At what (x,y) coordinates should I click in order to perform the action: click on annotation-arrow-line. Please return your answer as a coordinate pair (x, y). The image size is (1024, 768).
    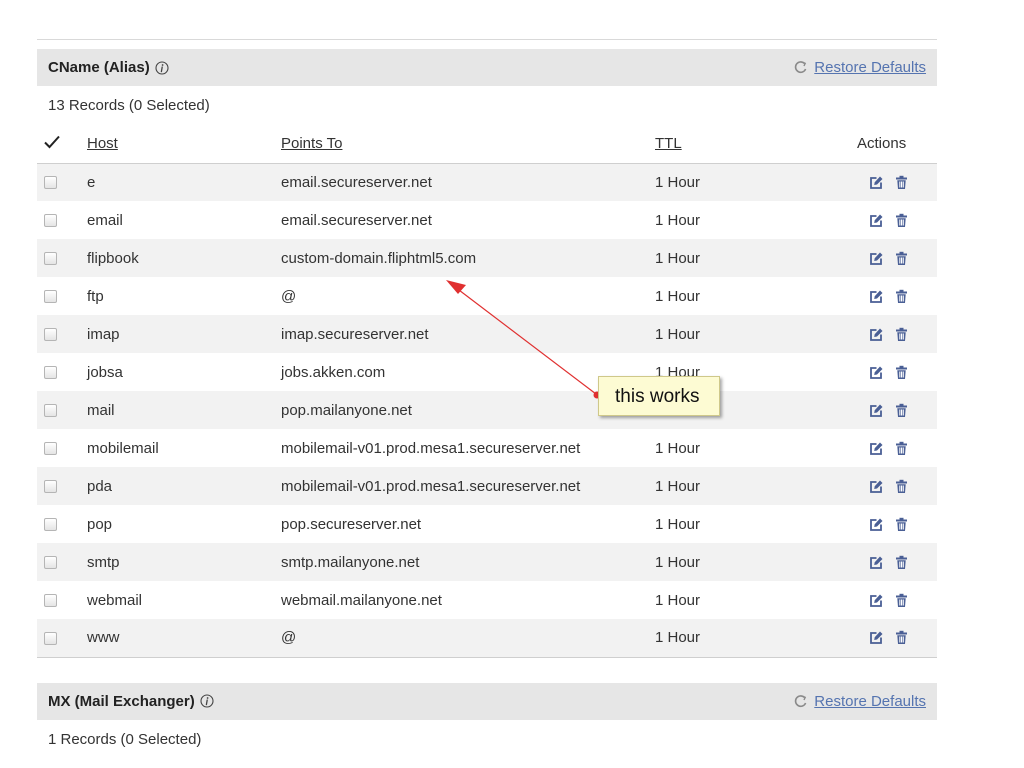
    Looking at the image, I should click on (525, 340).